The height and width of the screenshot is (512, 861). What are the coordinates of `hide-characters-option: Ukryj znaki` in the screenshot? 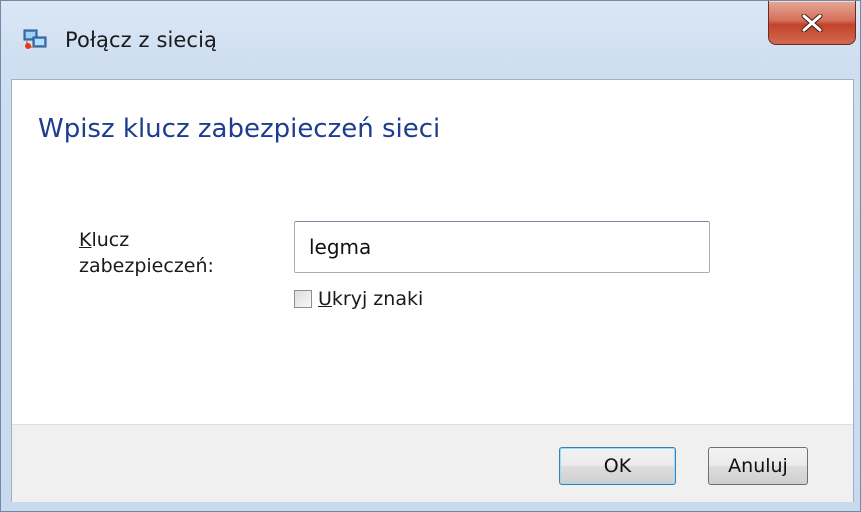 It's located at (358, 299).